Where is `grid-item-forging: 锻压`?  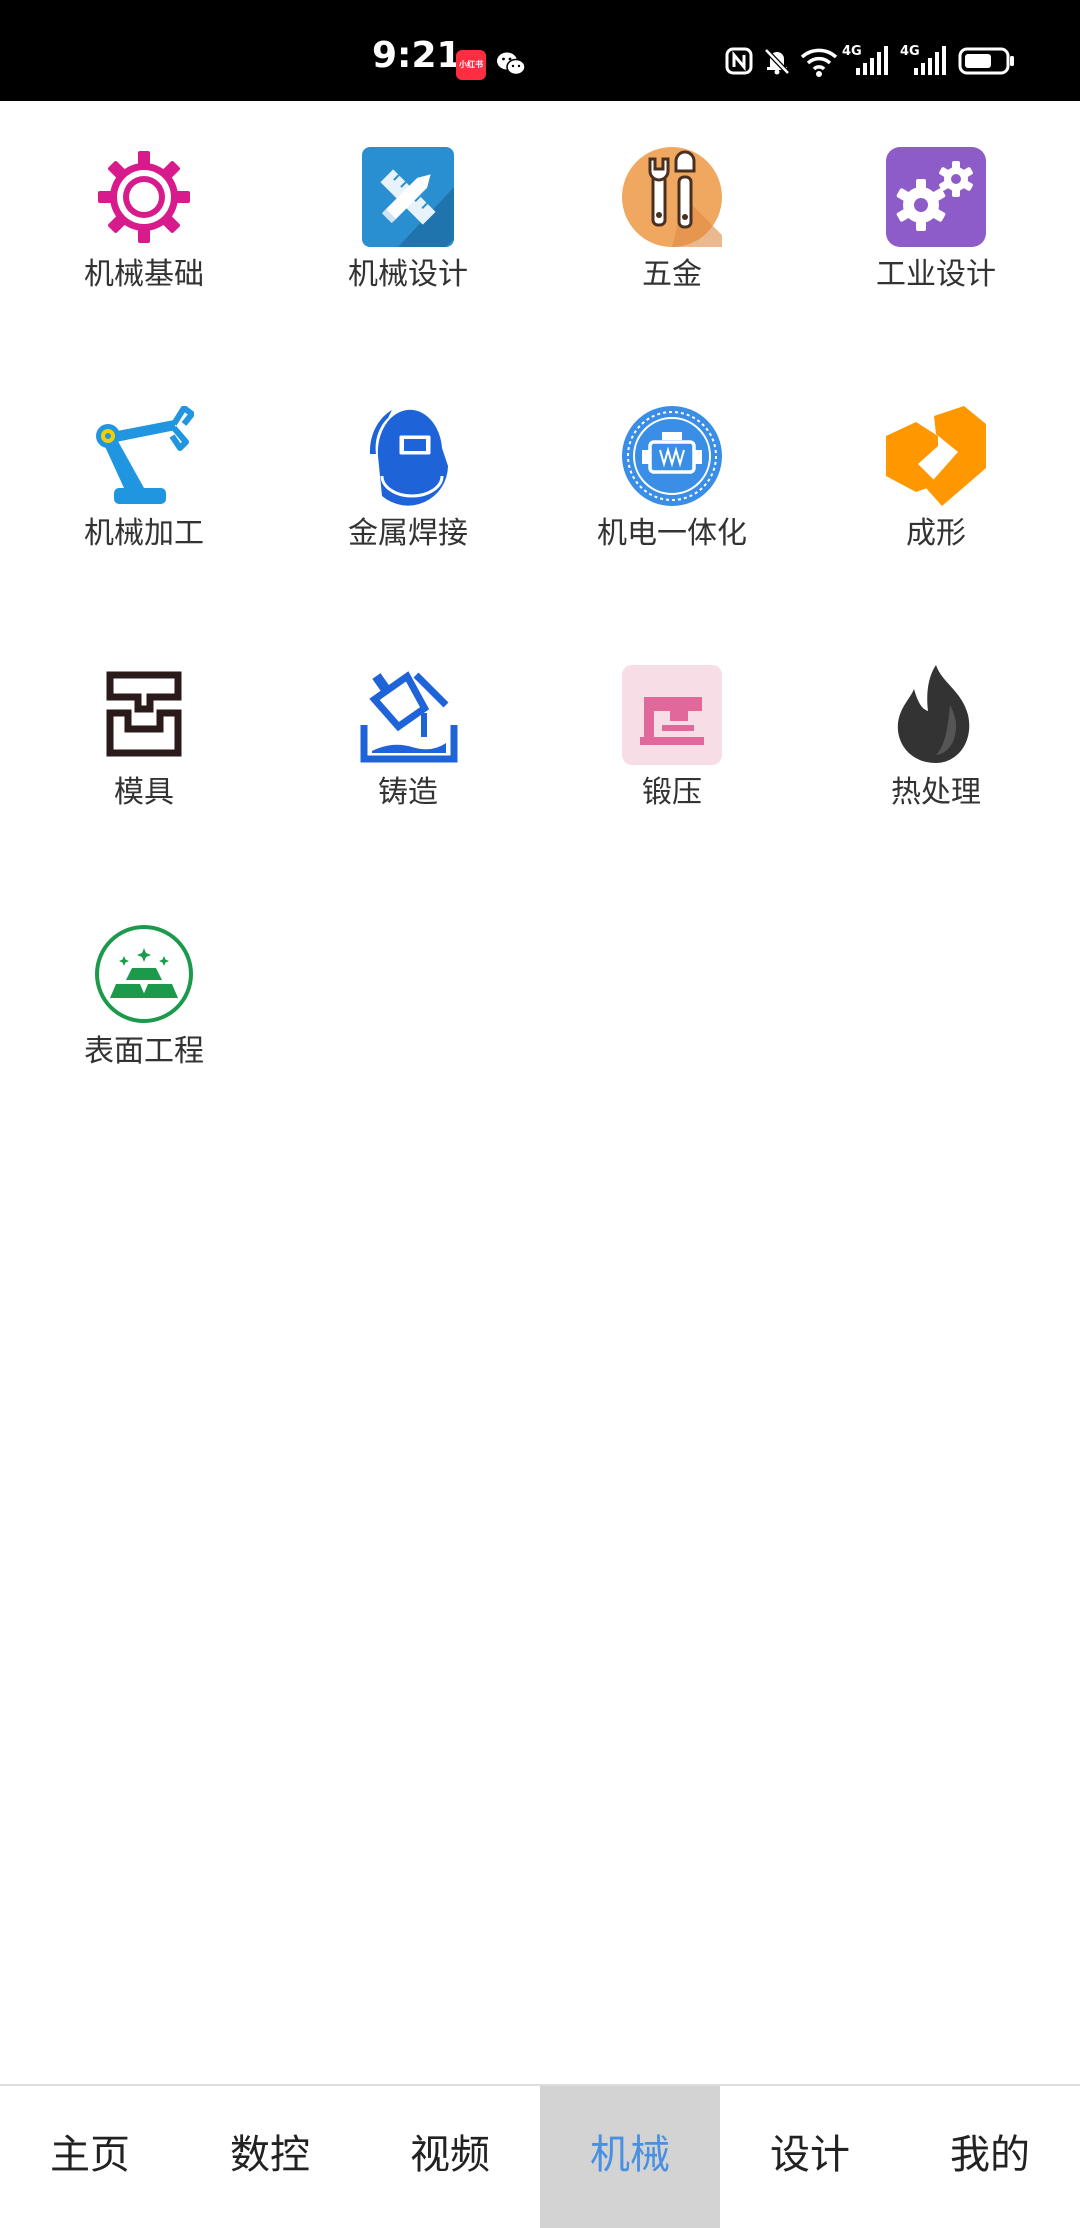
grid-item-forging: 锻压 is located at coordinates (672, 765).